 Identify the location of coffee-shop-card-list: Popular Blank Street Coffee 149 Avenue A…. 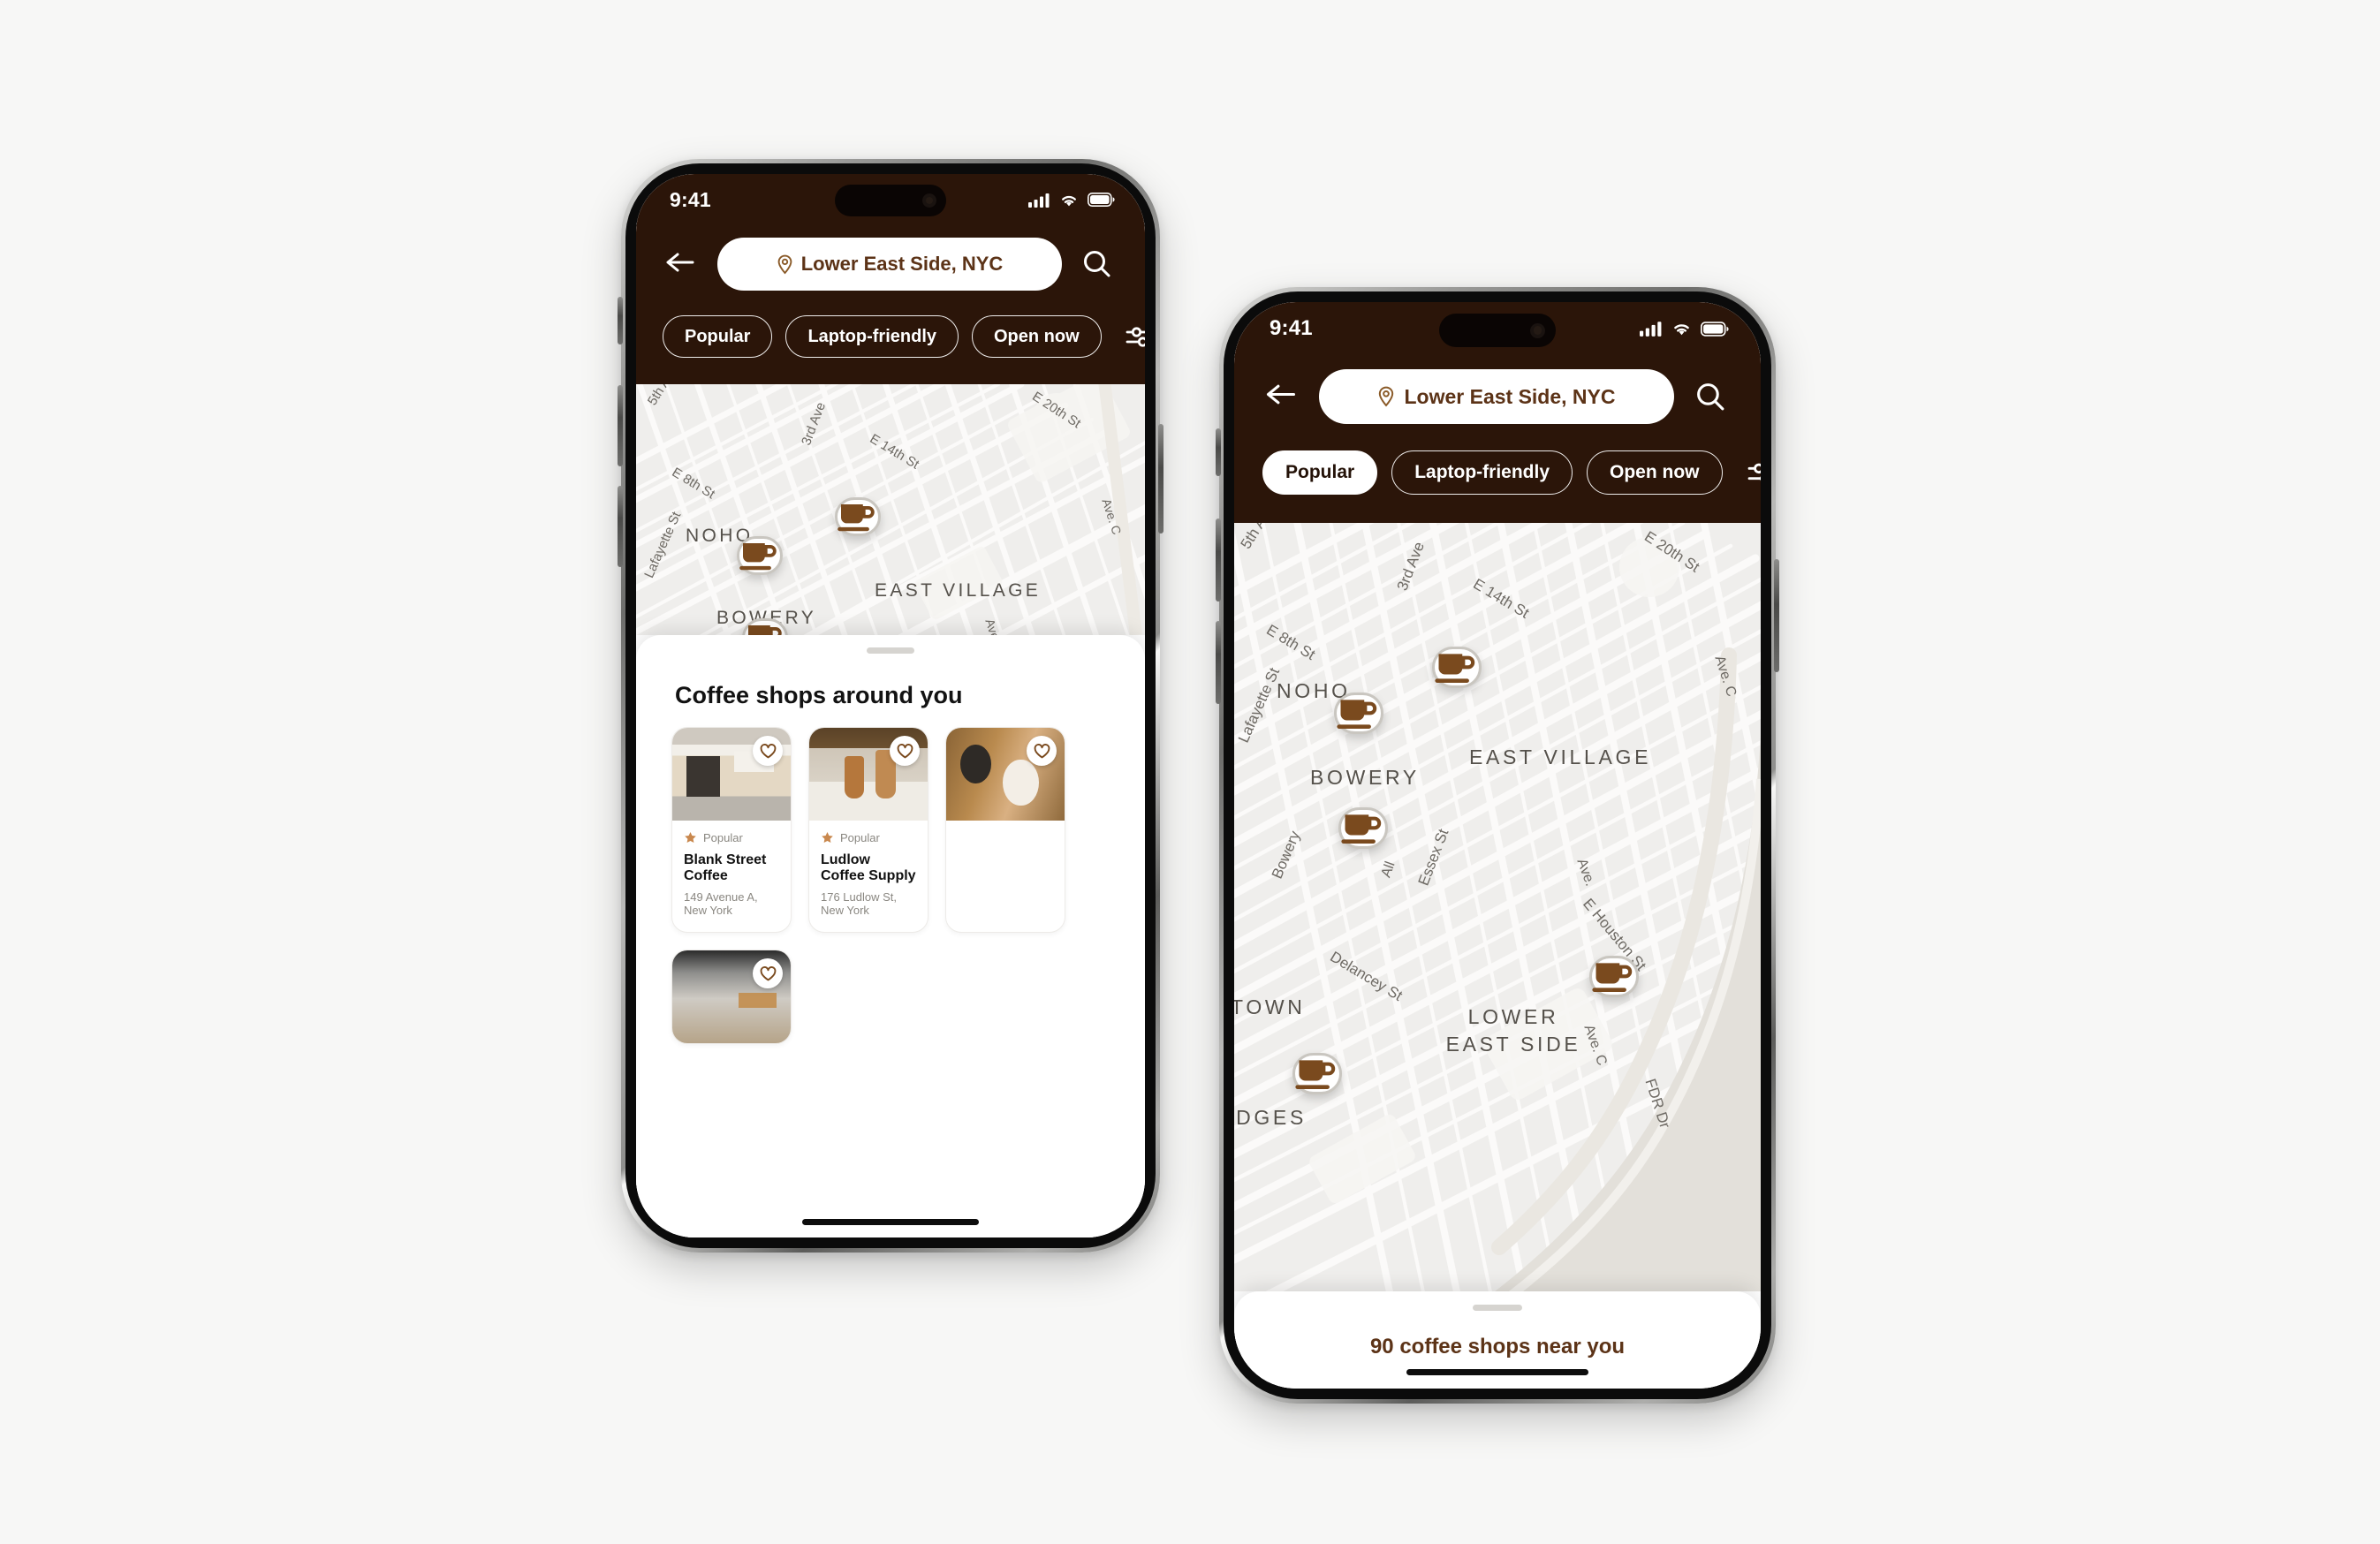
(890, 877).